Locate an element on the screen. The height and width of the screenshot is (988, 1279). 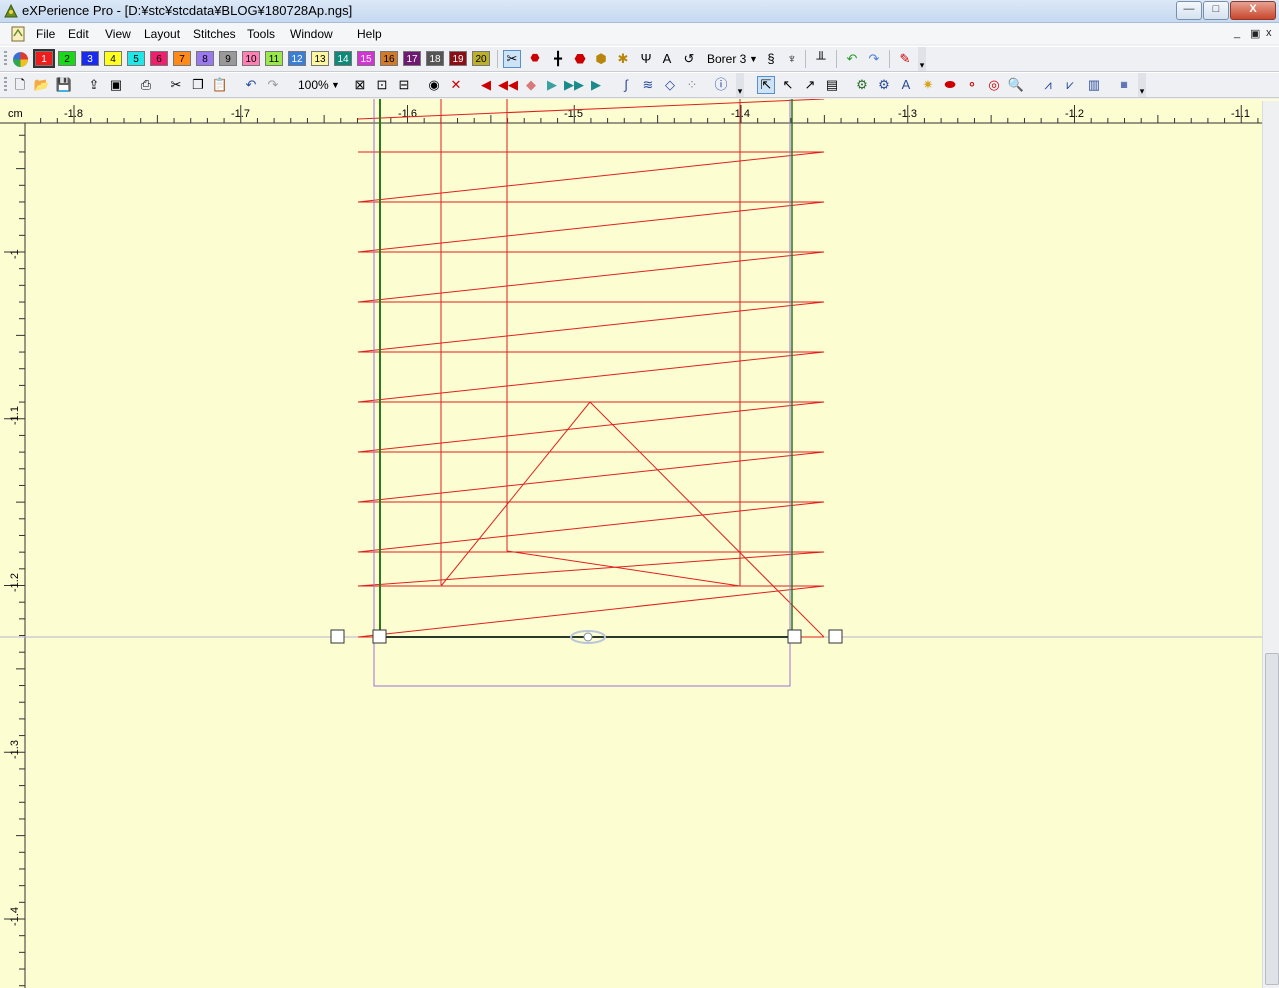
copy-icon: ❐ is located at coordinates (198, 85).